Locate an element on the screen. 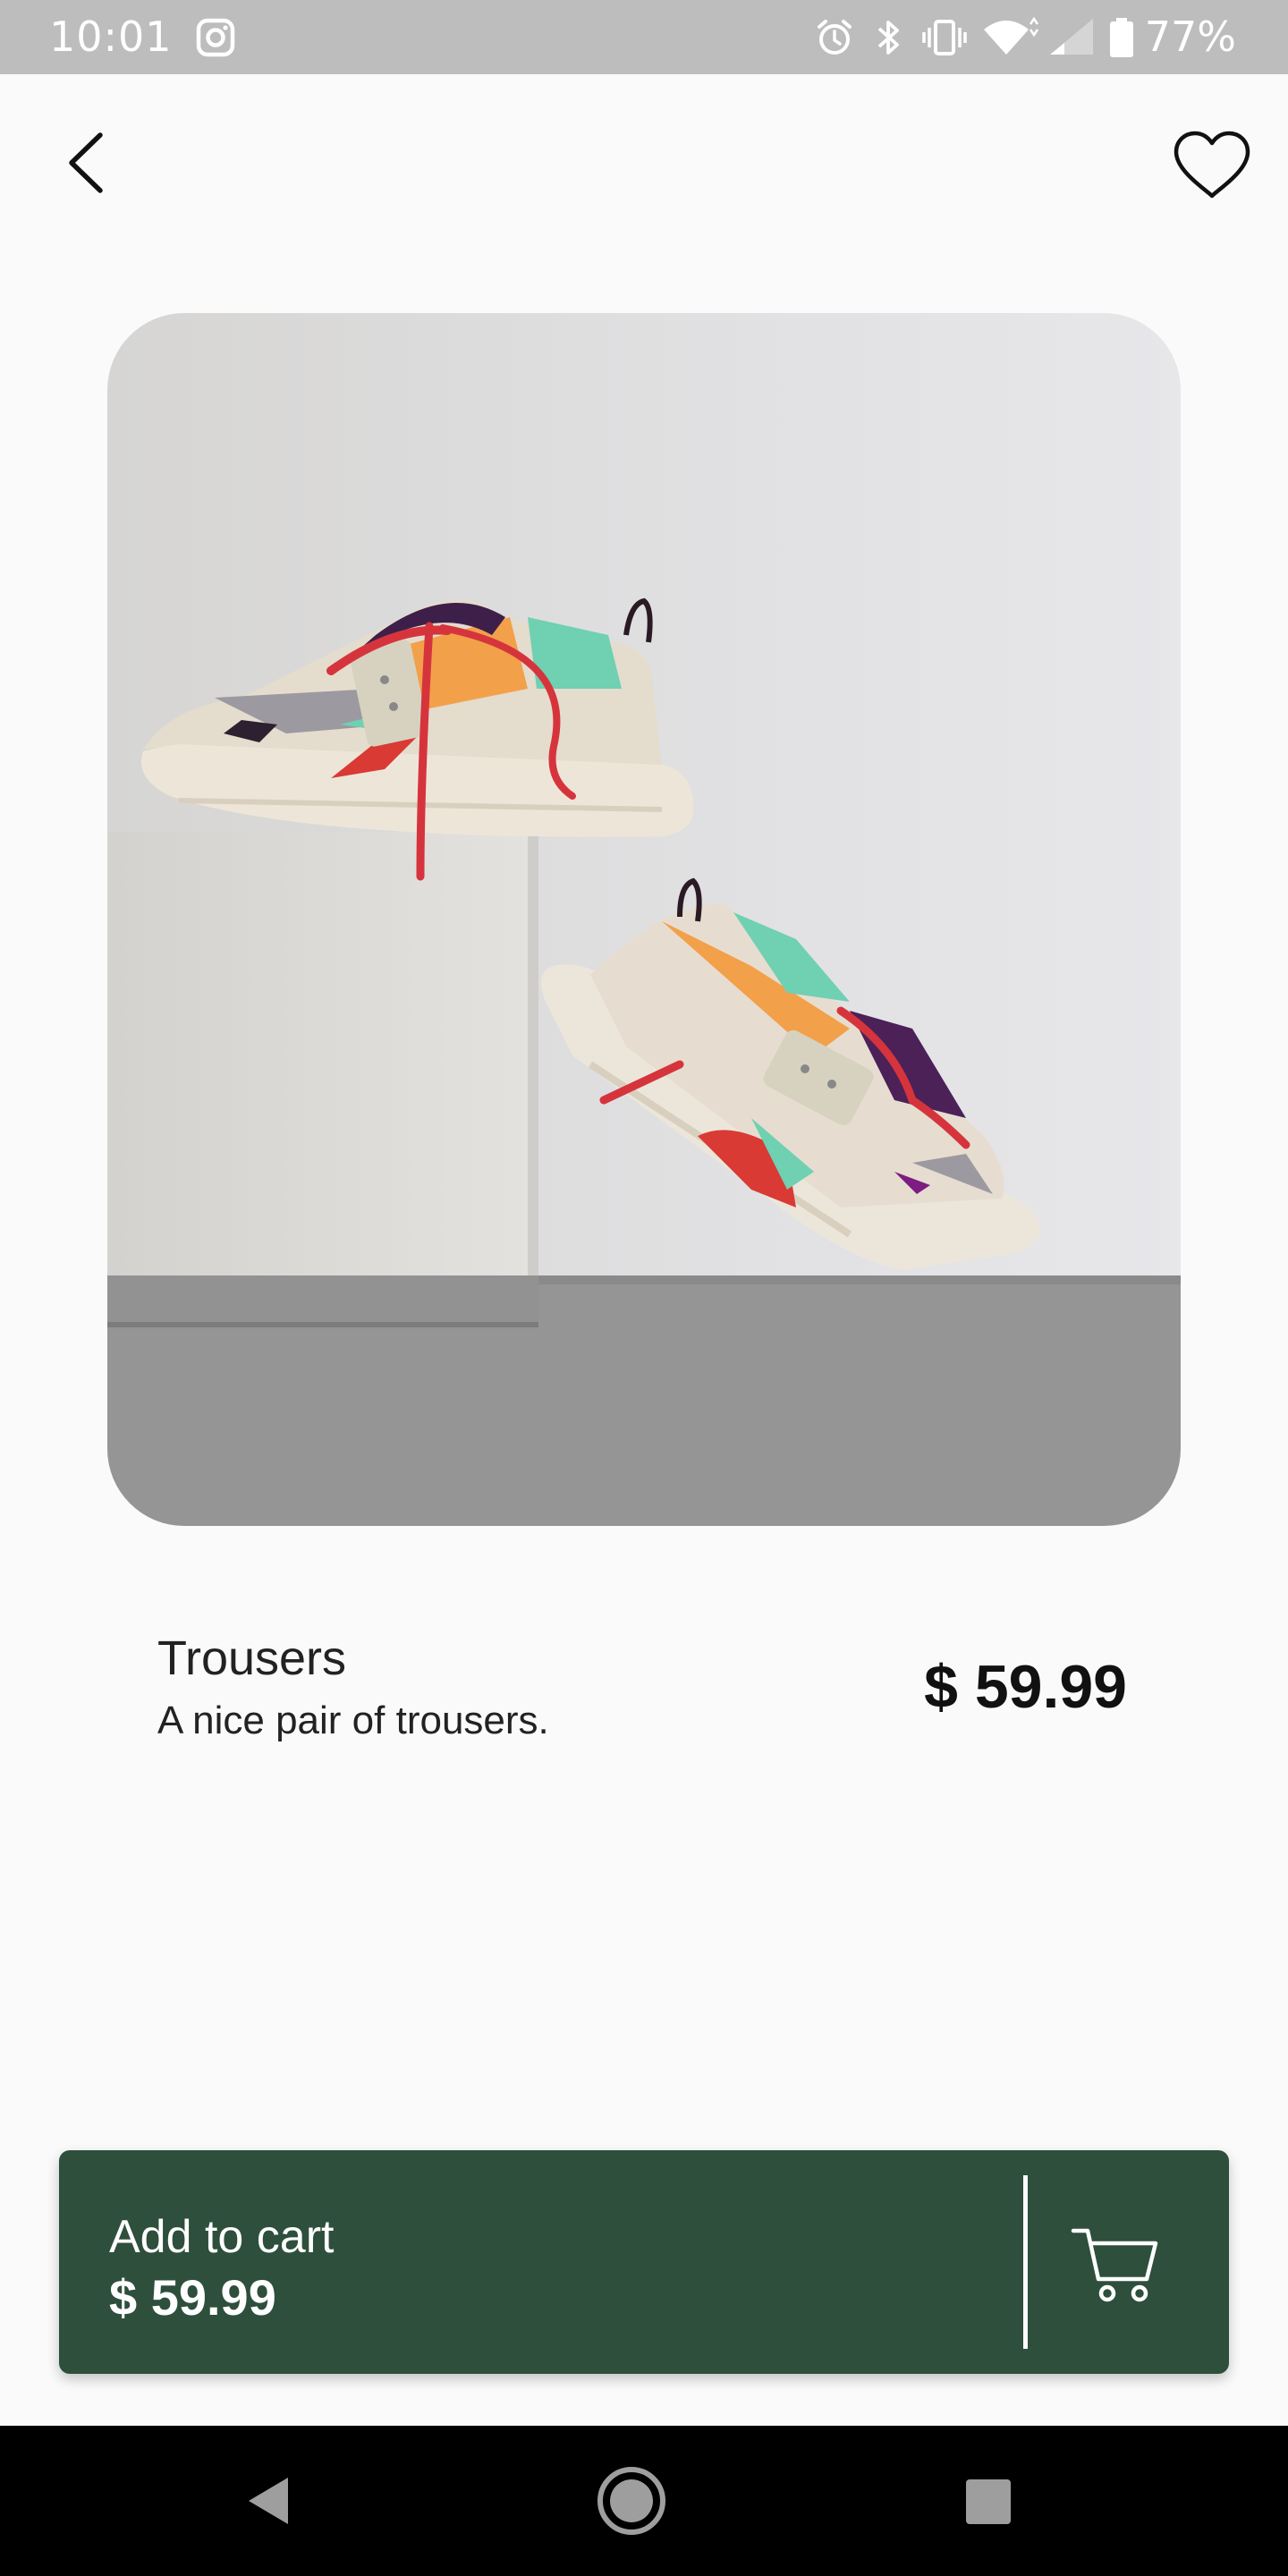 This screenshot has height=2576, width=1288. bluetooth-icon is located at coordinates (888, 38).